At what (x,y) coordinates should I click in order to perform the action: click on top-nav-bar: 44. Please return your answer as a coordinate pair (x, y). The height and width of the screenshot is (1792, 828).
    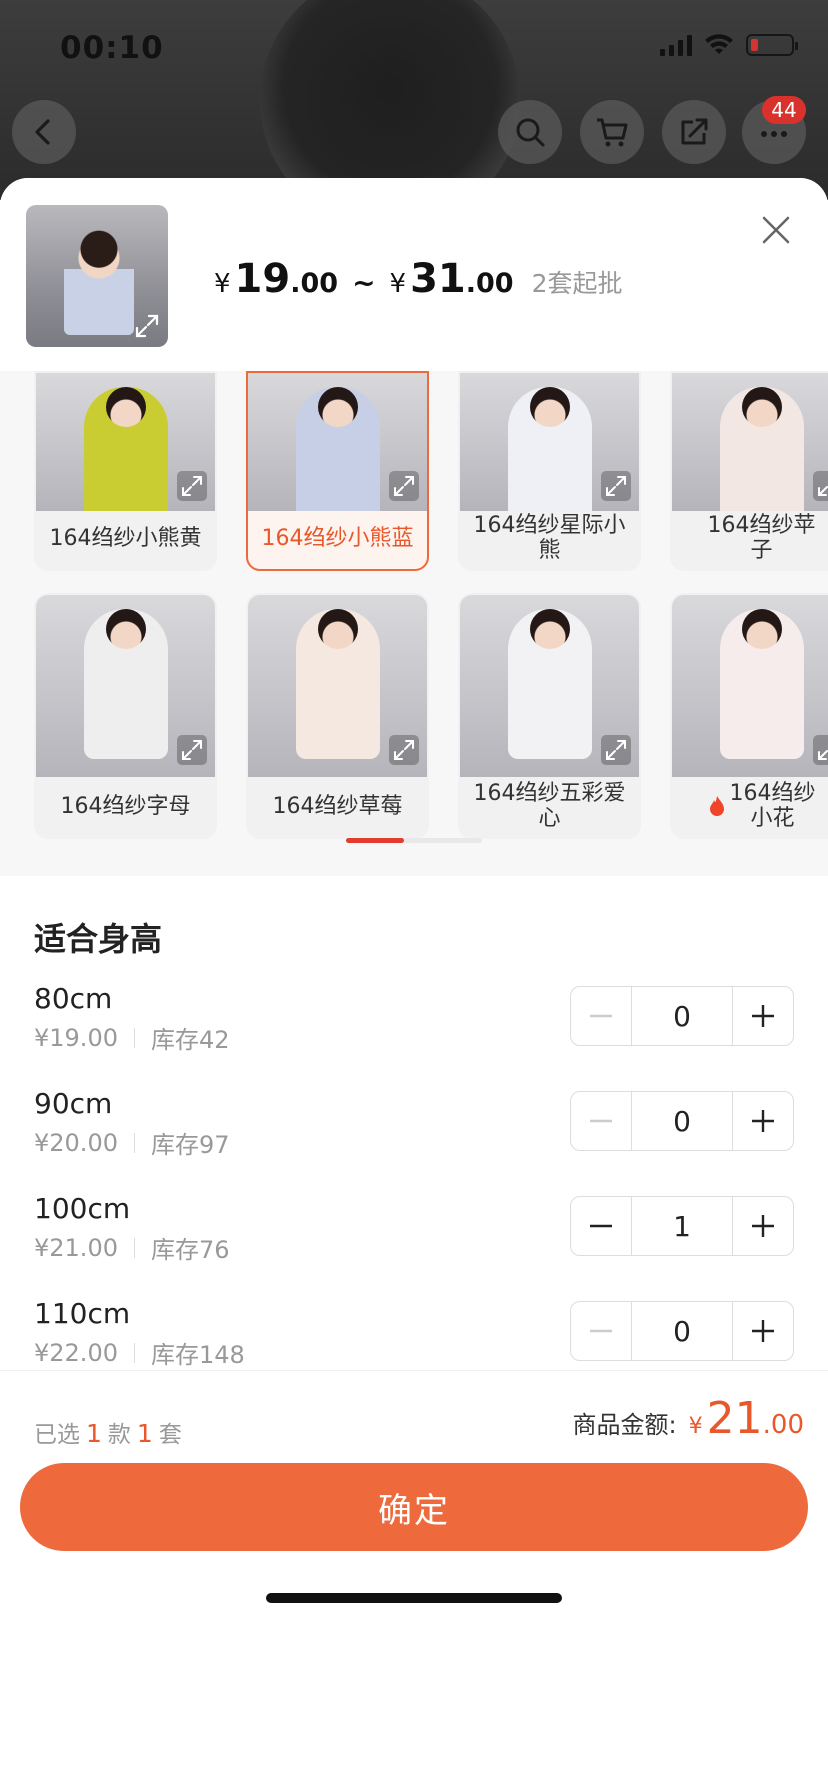
    Looking at the image, I should click on (414, 133).